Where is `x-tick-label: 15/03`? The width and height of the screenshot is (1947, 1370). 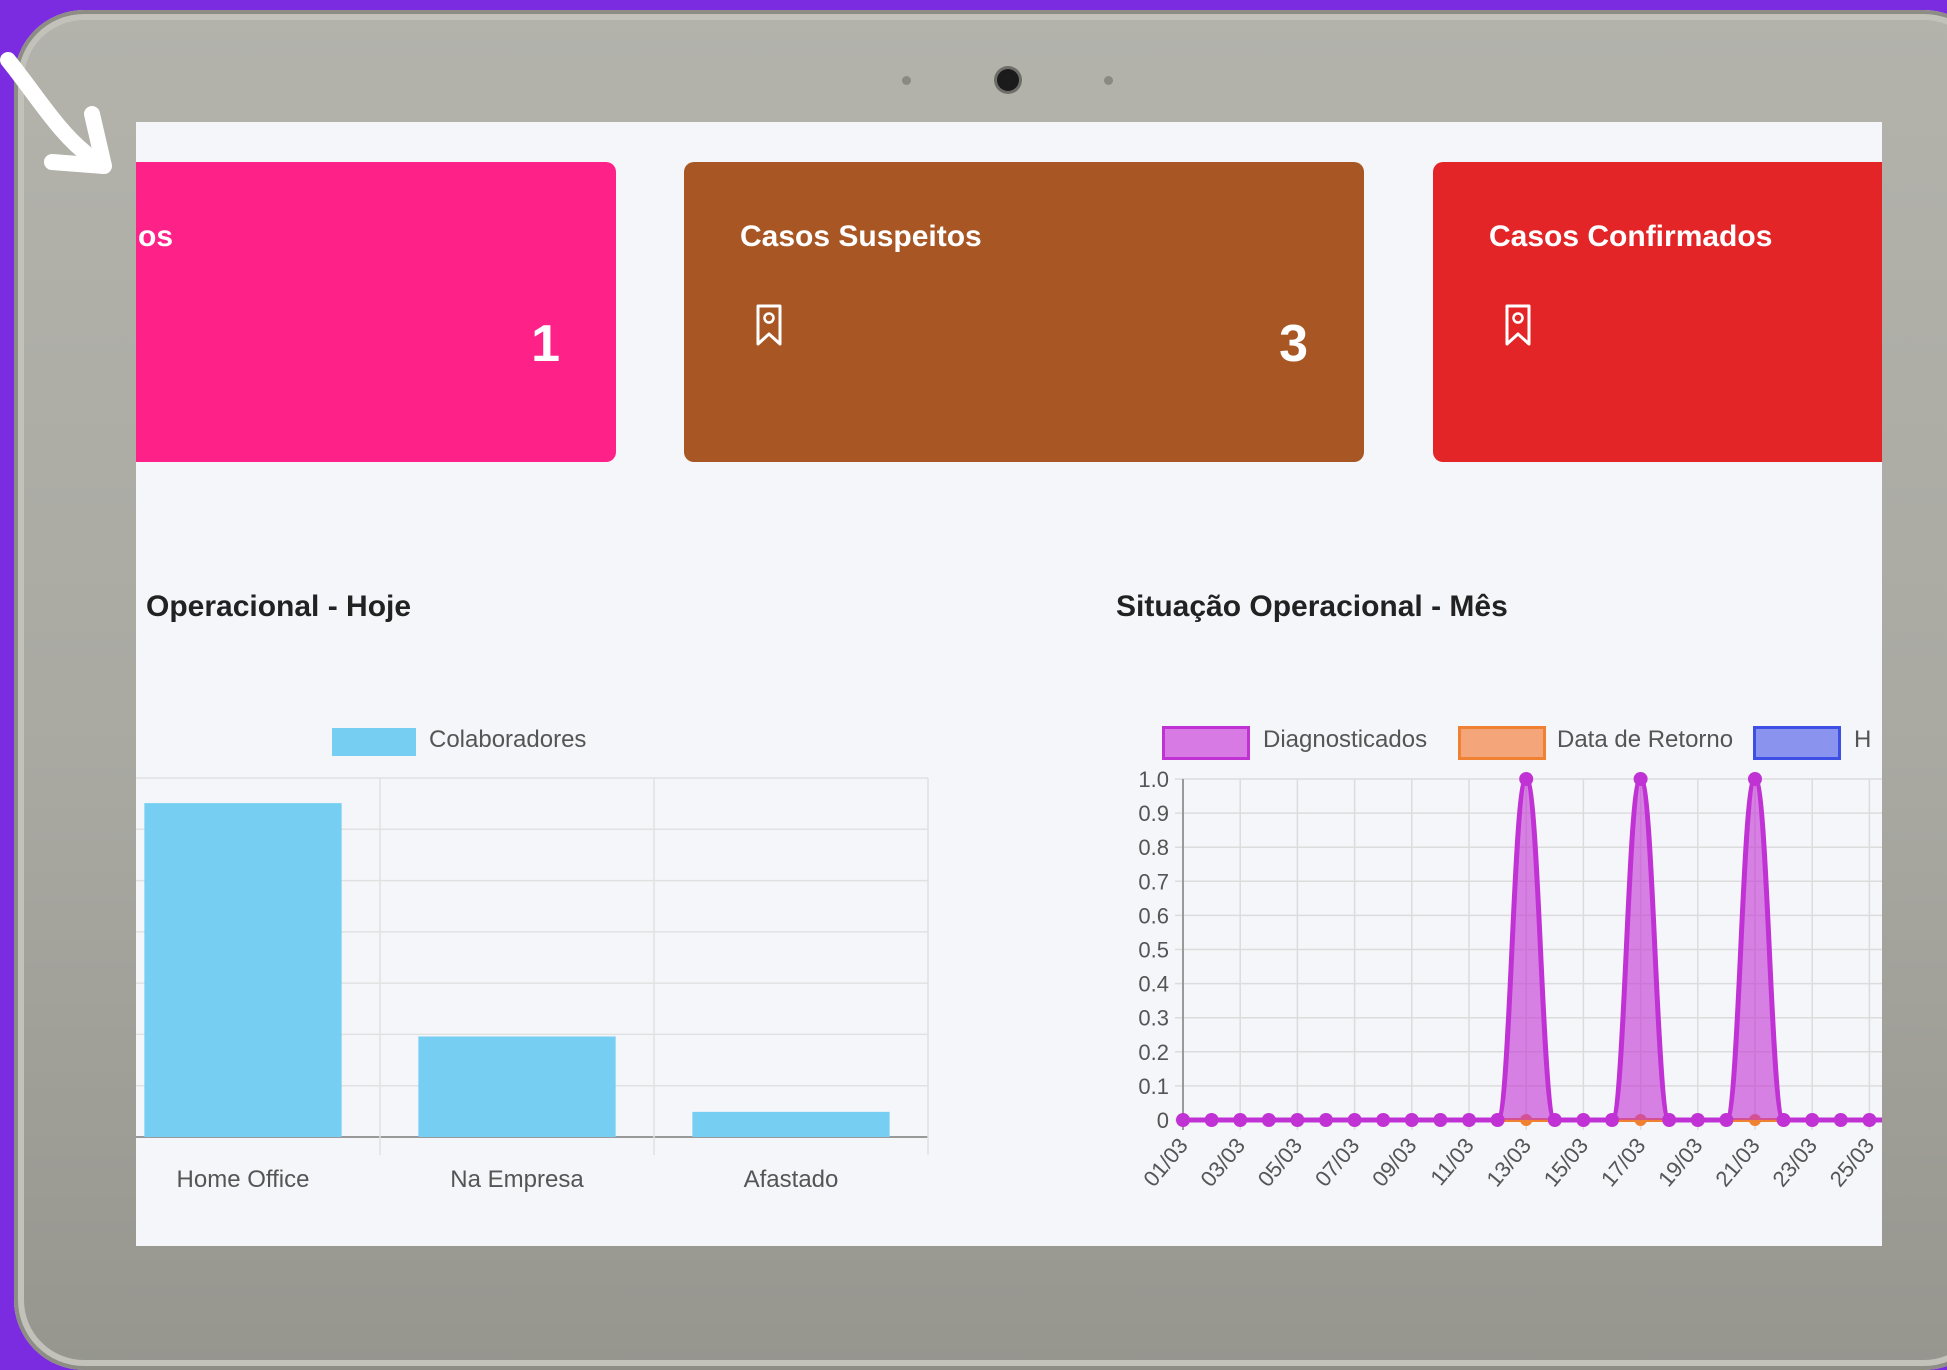
x-tick-label: 15/03 is located at coordinates (1566, 1162).